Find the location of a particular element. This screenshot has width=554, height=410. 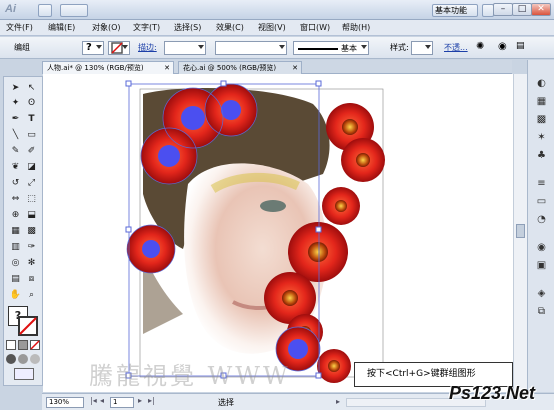

recolor-icon: ✺ is located at coordinates (484, 48).